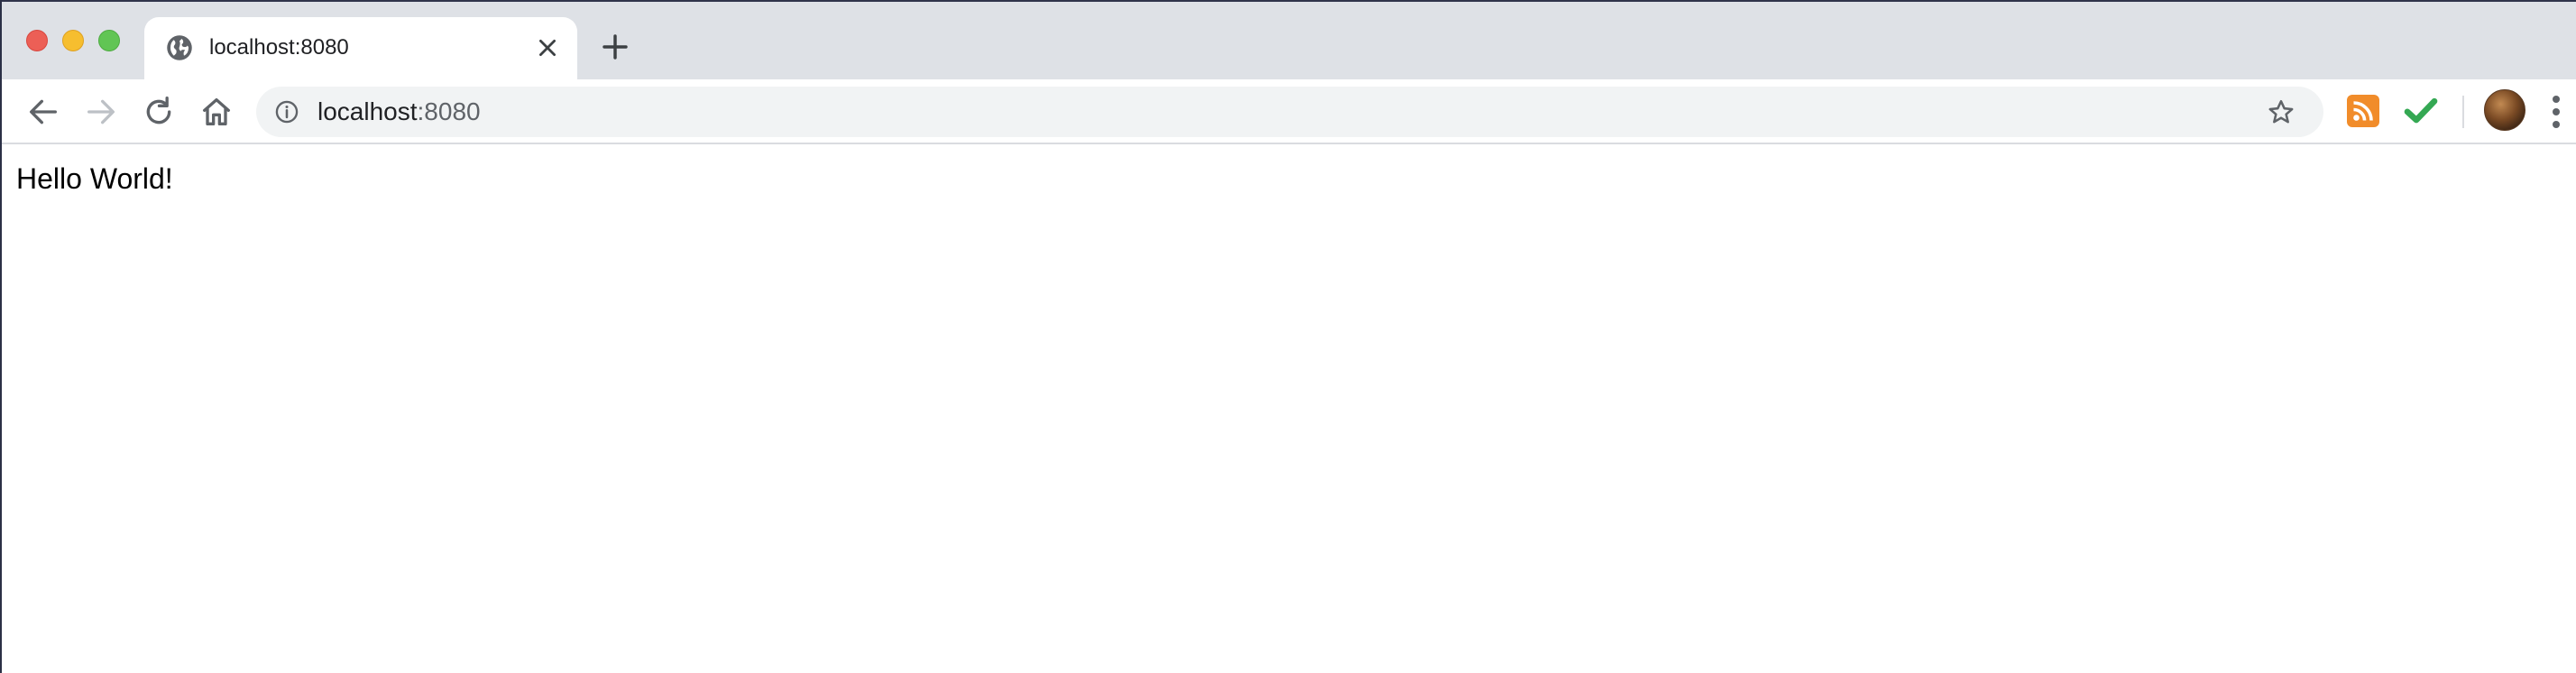  Describe the element at coordinates (109, 40) in the screenshot. I see `window-maximize-button` at that location.